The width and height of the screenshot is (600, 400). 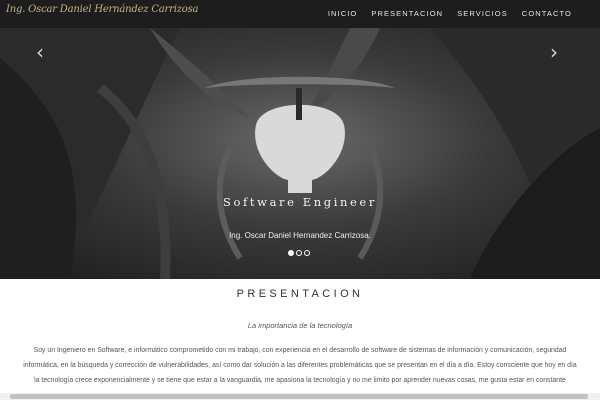 I want to click on nav-item-inicio: INICIO, so click(x=343, y=13).